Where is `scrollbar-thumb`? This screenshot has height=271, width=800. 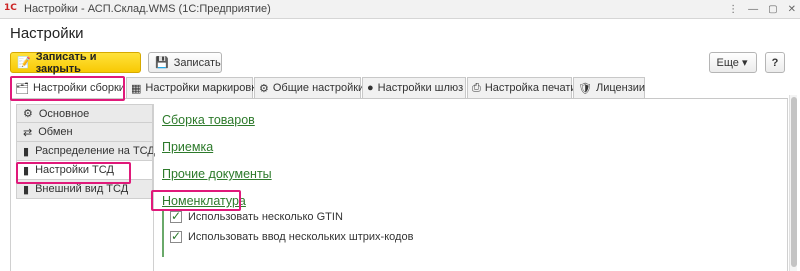
scrollbar-thumb is located at coordinates (794, 182).